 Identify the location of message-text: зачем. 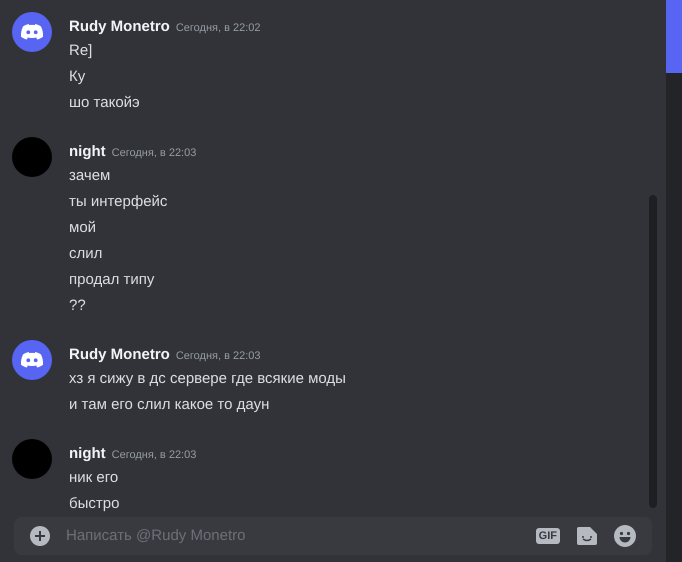
(89, 176).